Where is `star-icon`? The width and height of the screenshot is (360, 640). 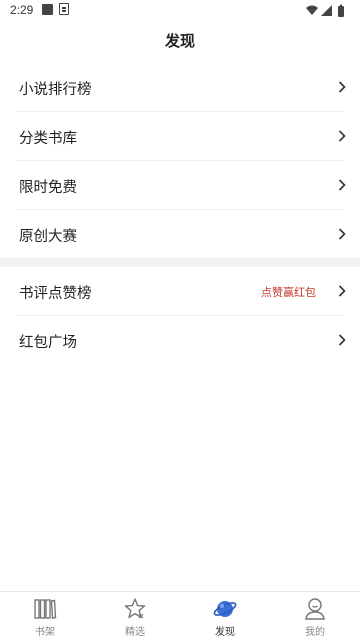
star-icon is located at coordinates (135, 608).